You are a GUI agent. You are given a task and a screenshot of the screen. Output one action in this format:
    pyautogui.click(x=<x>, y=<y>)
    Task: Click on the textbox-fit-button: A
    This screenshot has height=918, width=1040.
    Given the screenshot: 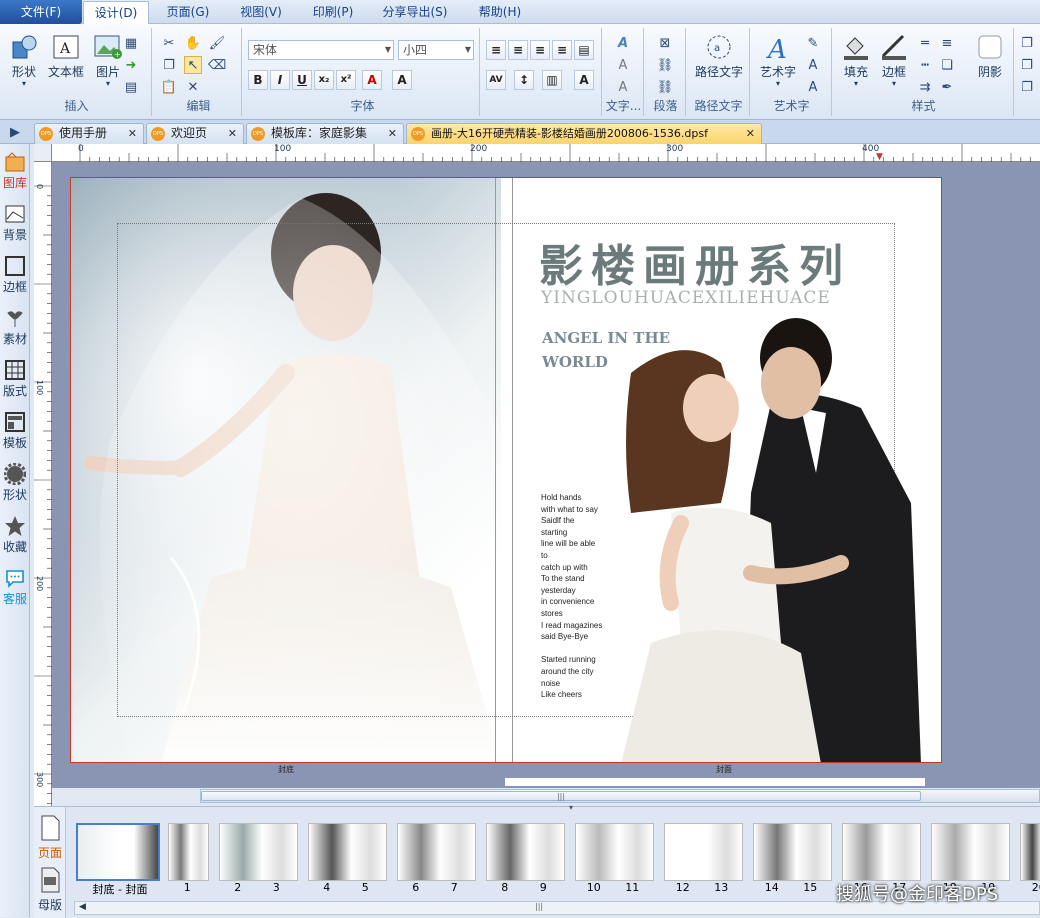 What is the action you would take?
    pyautogui.click(x=584, y=80)
    